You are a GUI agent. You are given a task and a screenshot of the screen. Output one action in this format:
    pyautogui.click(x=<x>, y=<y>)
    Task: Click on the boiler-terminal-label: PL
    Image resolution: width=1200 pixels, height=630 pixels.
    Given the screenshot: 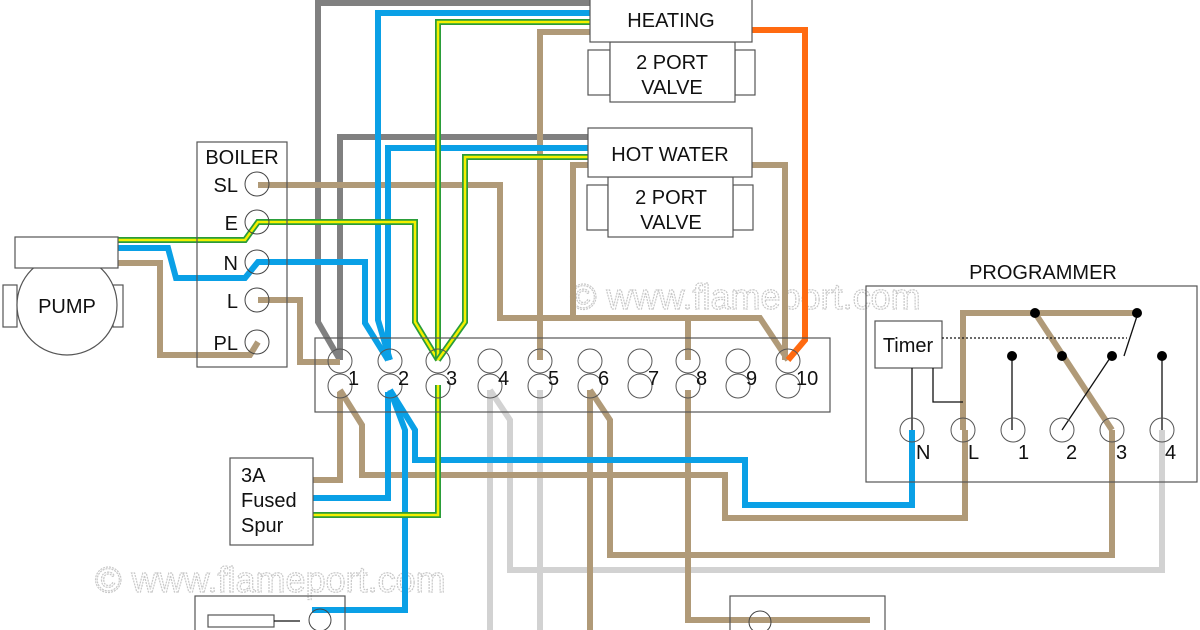 What is the action you would take?
    pyautogui.click(x=226, y=344)
    